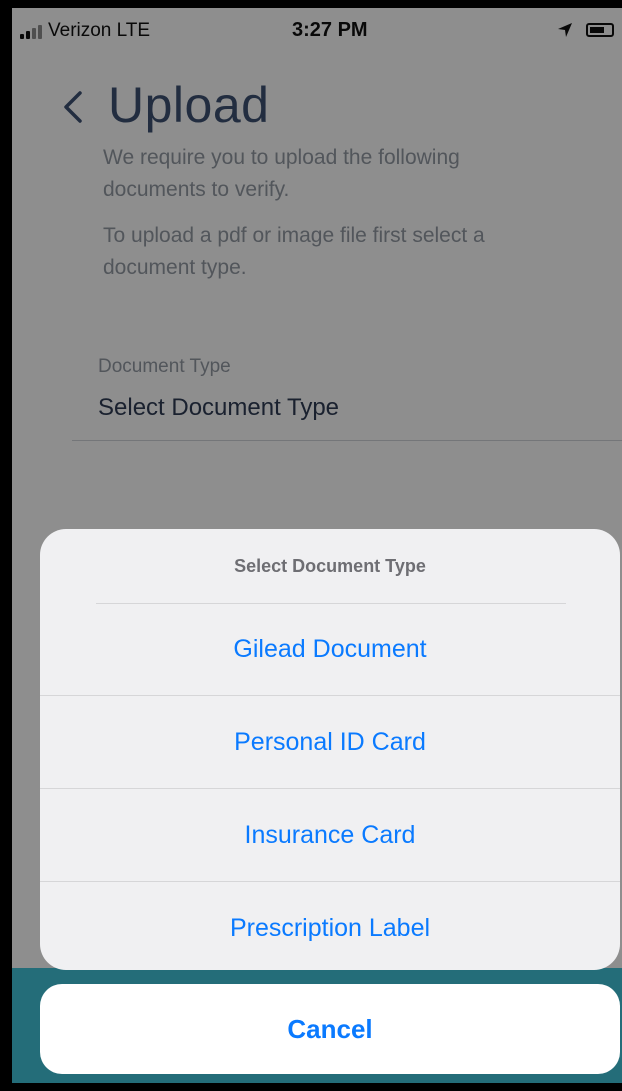  What do you see at coordinates (330, 834) in the screenshot?
I see `option-insurance-card: Insurance Card` at bounding box center [330, 834].